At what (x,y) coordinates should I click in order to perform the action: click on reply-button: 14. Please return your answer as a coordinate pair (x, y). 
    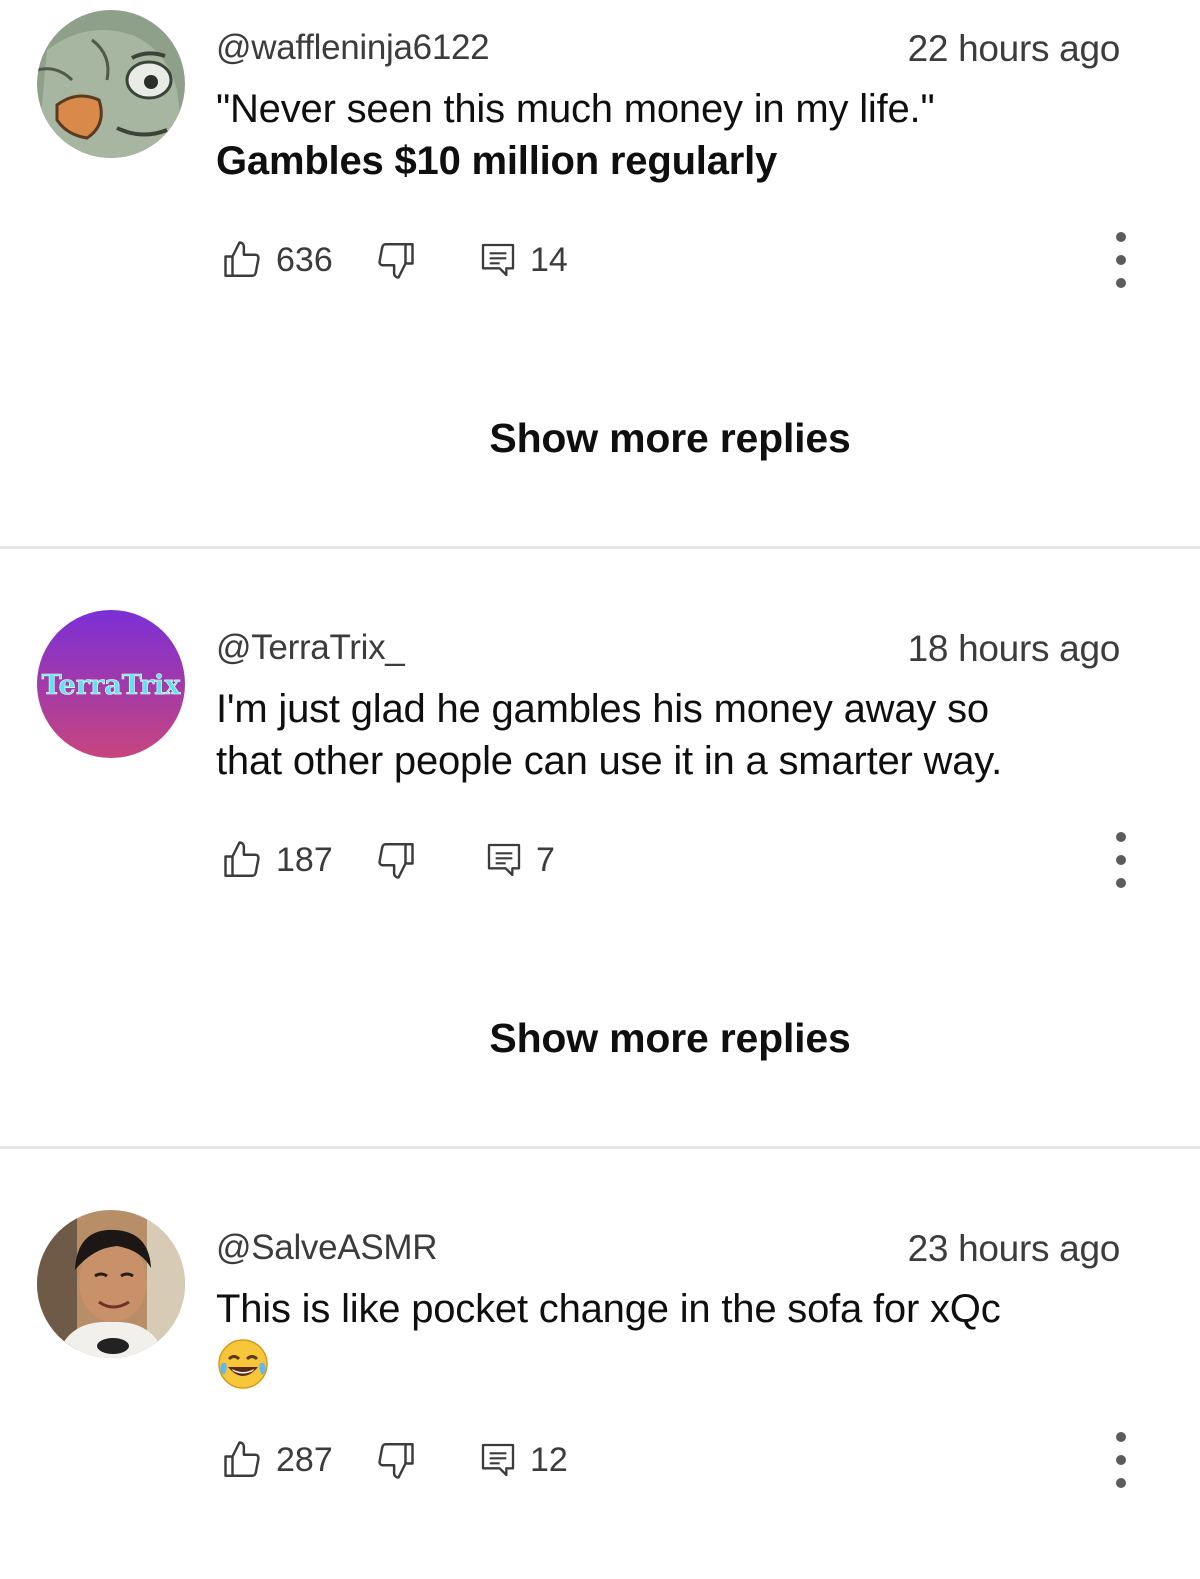
    Looking at the image, I should click on (523, 260).